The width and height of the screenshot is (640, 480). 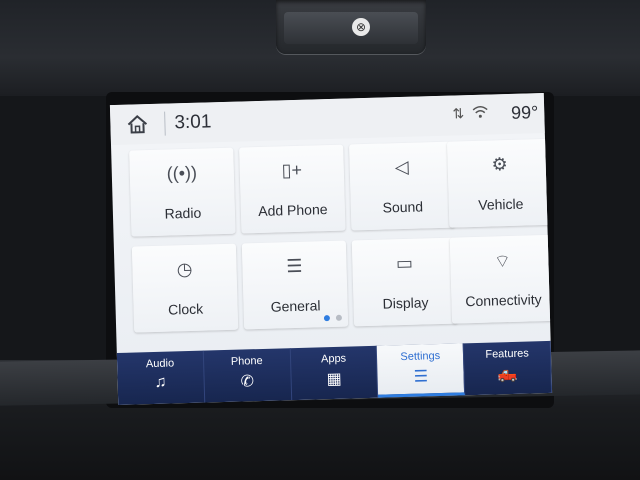 I want to click on truck-icon: 🛻, so click(x=507, y=374).